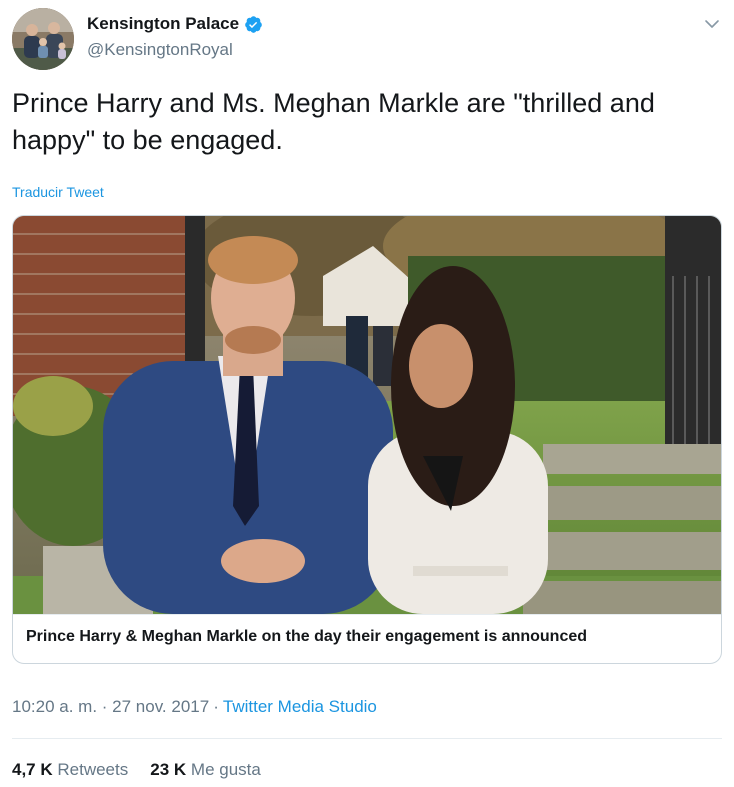  What do you see at coordinates (168, 769) in the screenshot?
I see `likes-count: 23 K` at bounding box center [168, 769].